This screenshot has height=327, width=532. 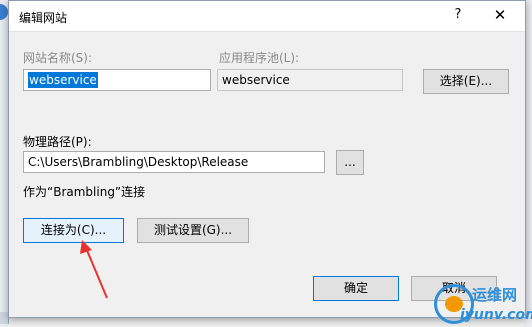 I want to click on app-pool-label: 应用程序池(L):, so click(x=259, y=58).